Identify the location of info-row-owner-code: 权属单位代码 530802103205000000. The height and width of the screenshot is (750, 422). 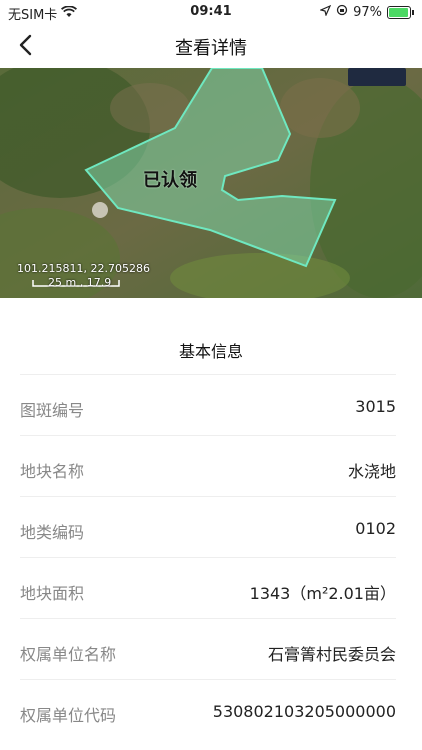
(208, 710).